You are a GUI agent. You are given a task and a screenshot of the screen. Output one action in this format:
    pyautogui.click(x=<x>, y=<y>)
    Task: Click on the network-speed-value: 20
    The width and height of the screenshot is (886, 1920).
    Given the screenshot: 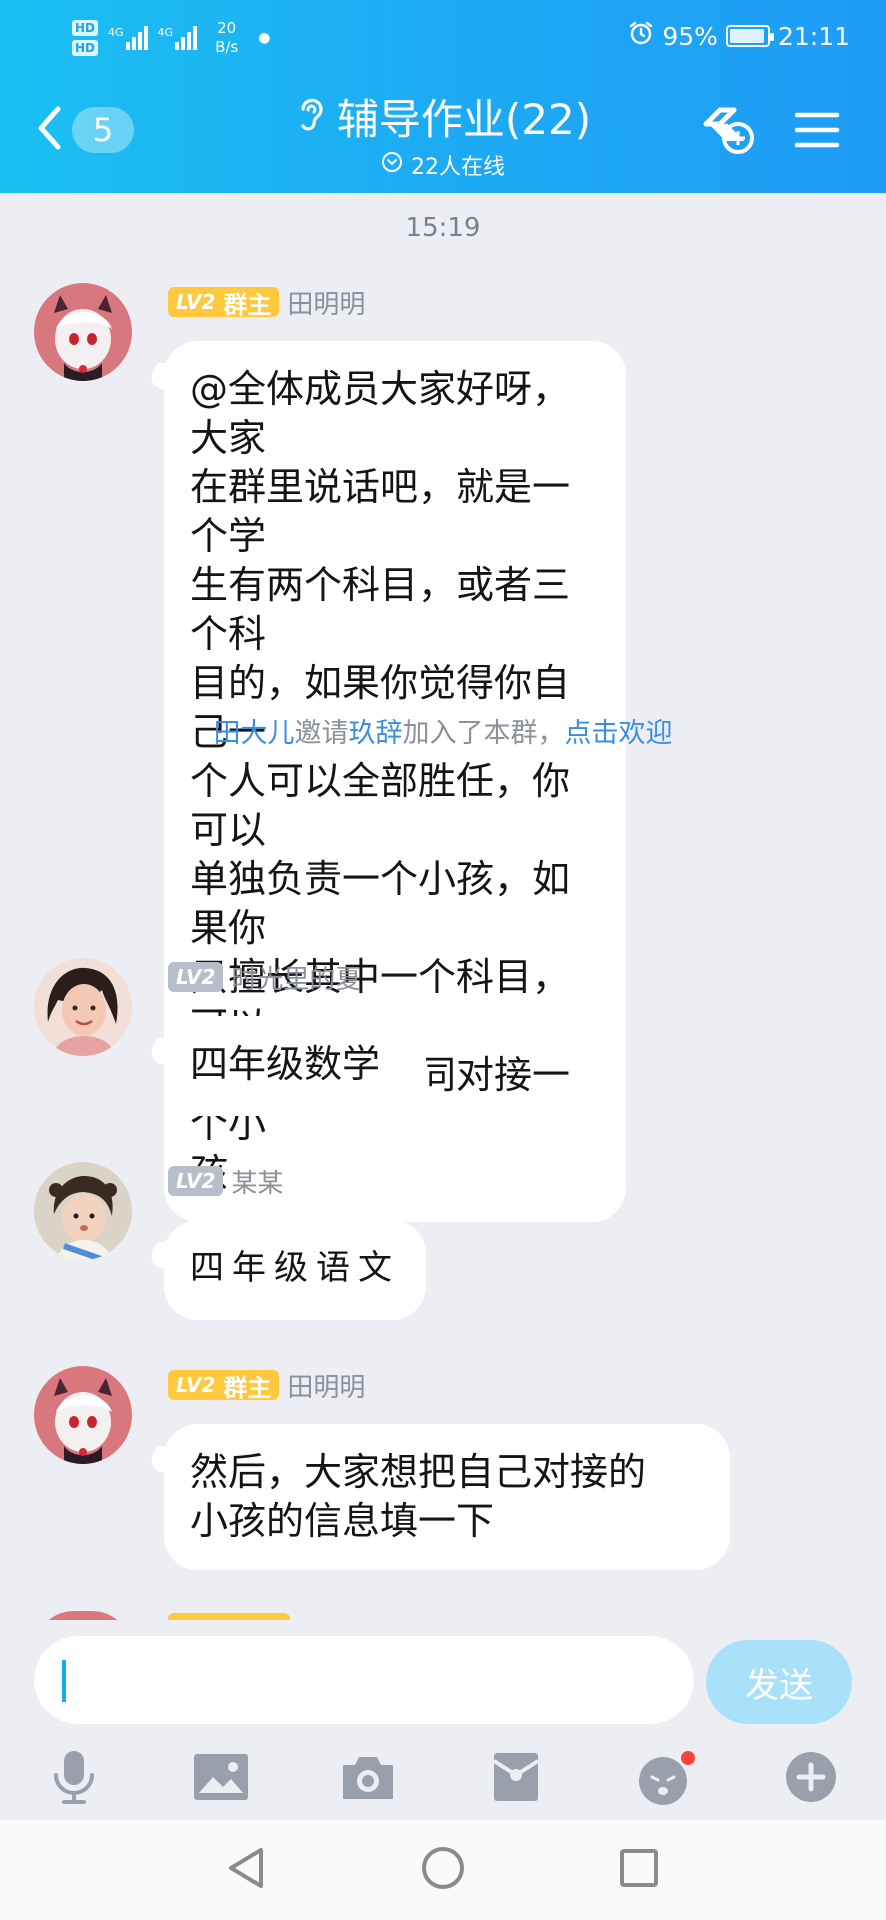 What is the action you would take?
    pyautogui.click(x=227, y=28)
    